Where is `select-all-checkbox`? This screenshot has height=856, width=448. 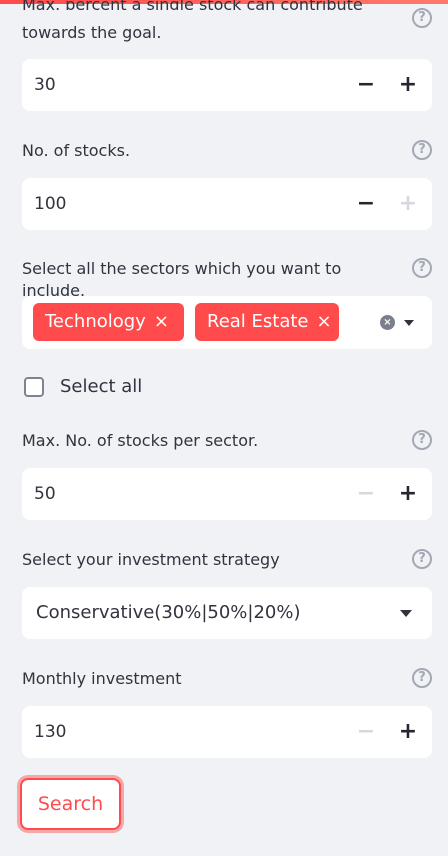
select-all-checkbox is located at coordinates (34, 387).